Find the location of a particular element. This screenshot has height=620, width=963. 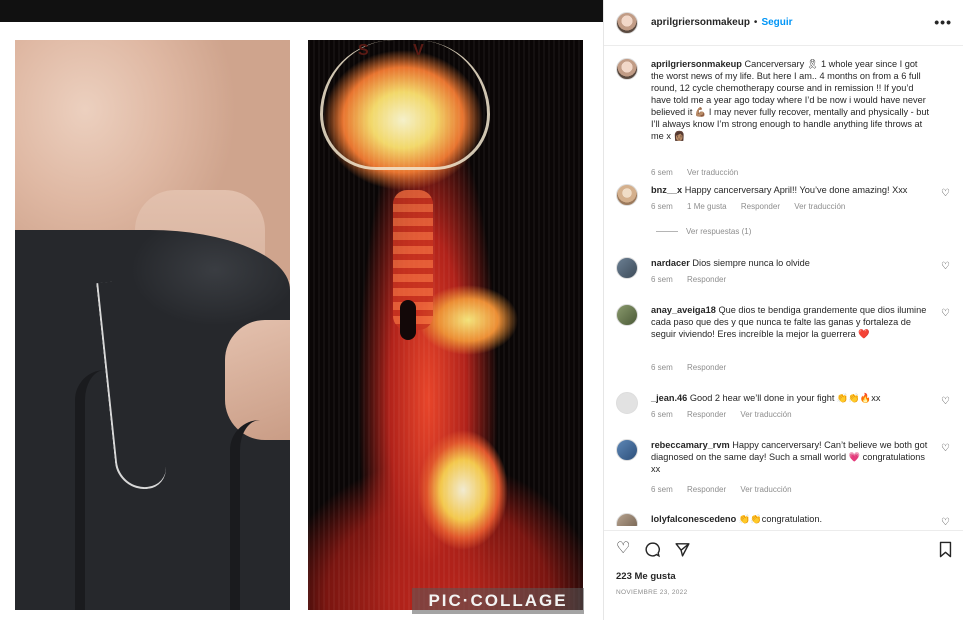

view-replies-label: Ver respuestas (1) is located at coordinates (718, 231).